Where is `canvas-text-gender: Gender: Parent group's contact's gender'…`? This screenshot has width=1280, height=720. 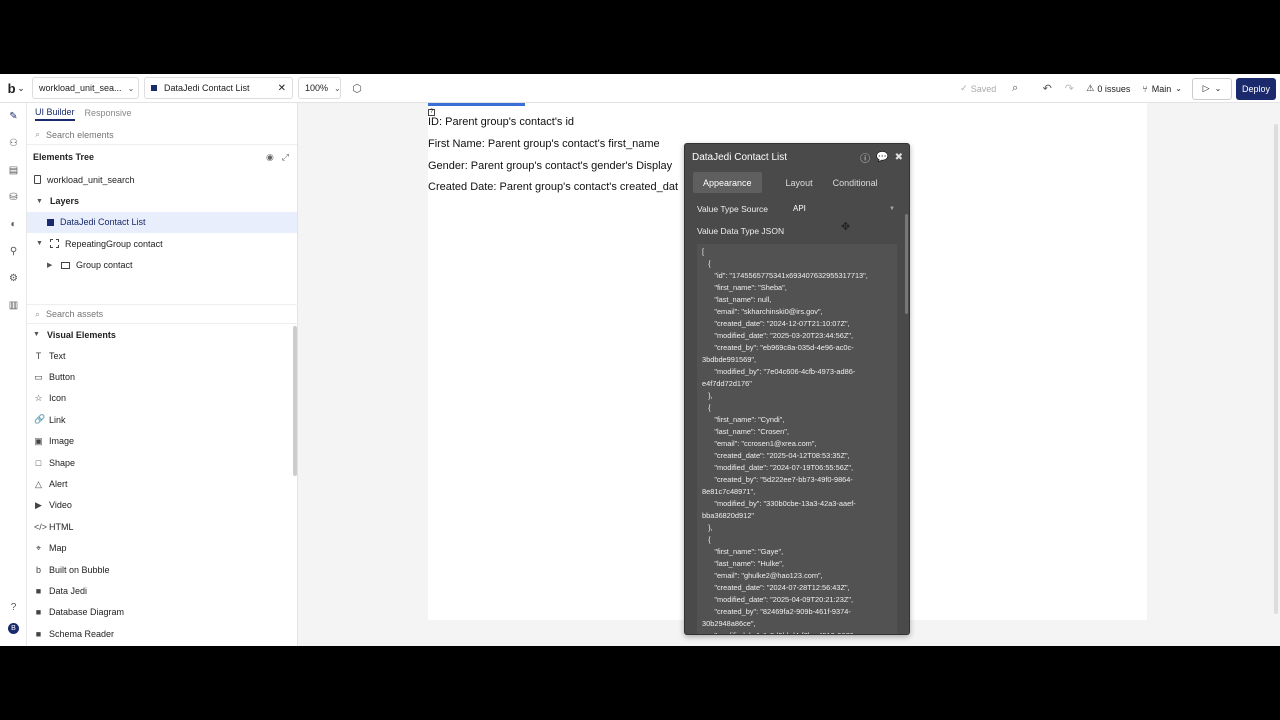 canvas-text-gender: Gender: Parent group's contact's gender'… is located at coordinates (550, 166).